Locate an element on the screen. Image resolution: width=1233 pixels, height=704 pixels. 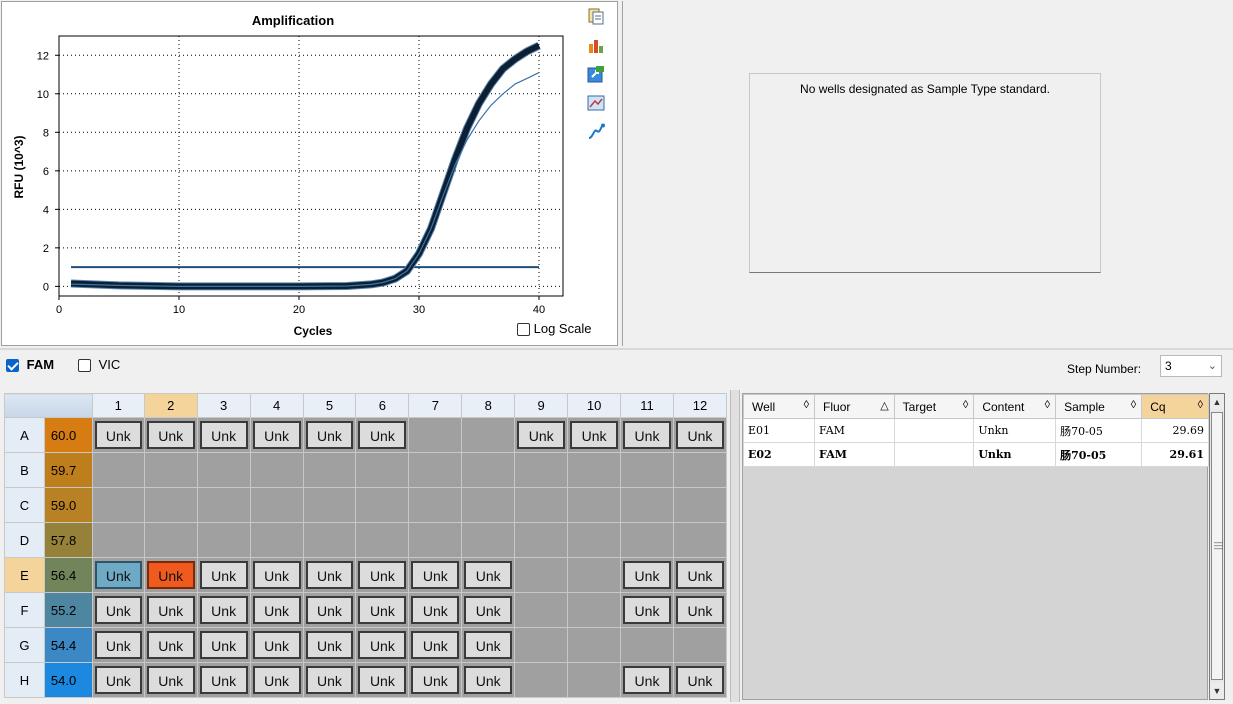
header-content: Content ◊ is located at coordinates (1015, 406).